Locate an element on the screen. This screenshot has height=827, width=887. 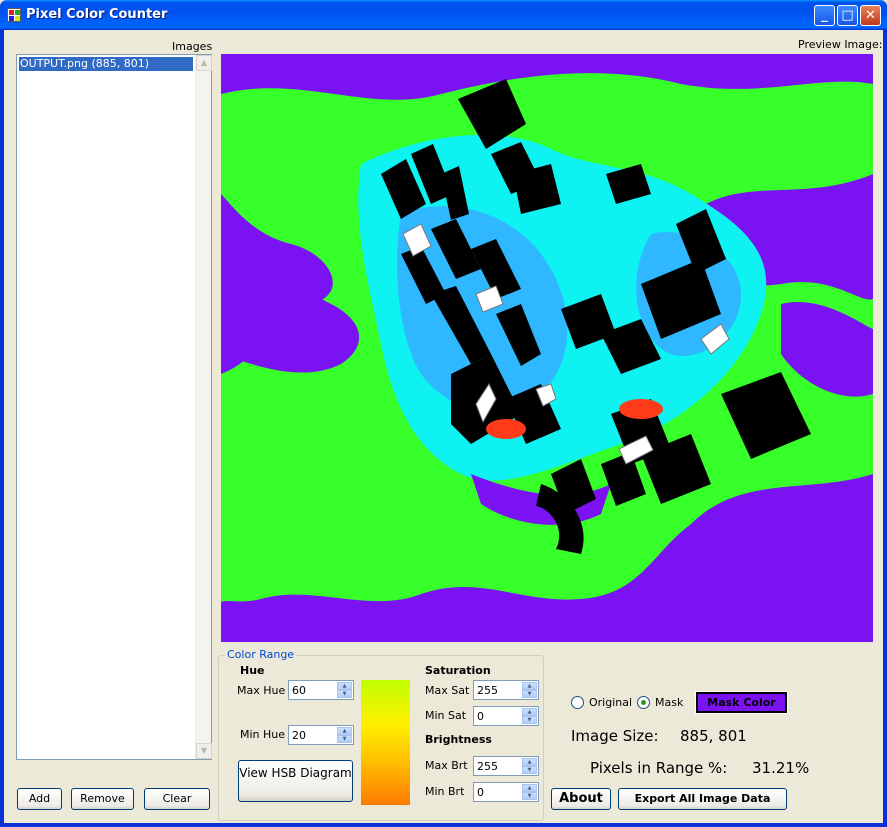
hue-gradient-bar is located at coordinates (385, 742).